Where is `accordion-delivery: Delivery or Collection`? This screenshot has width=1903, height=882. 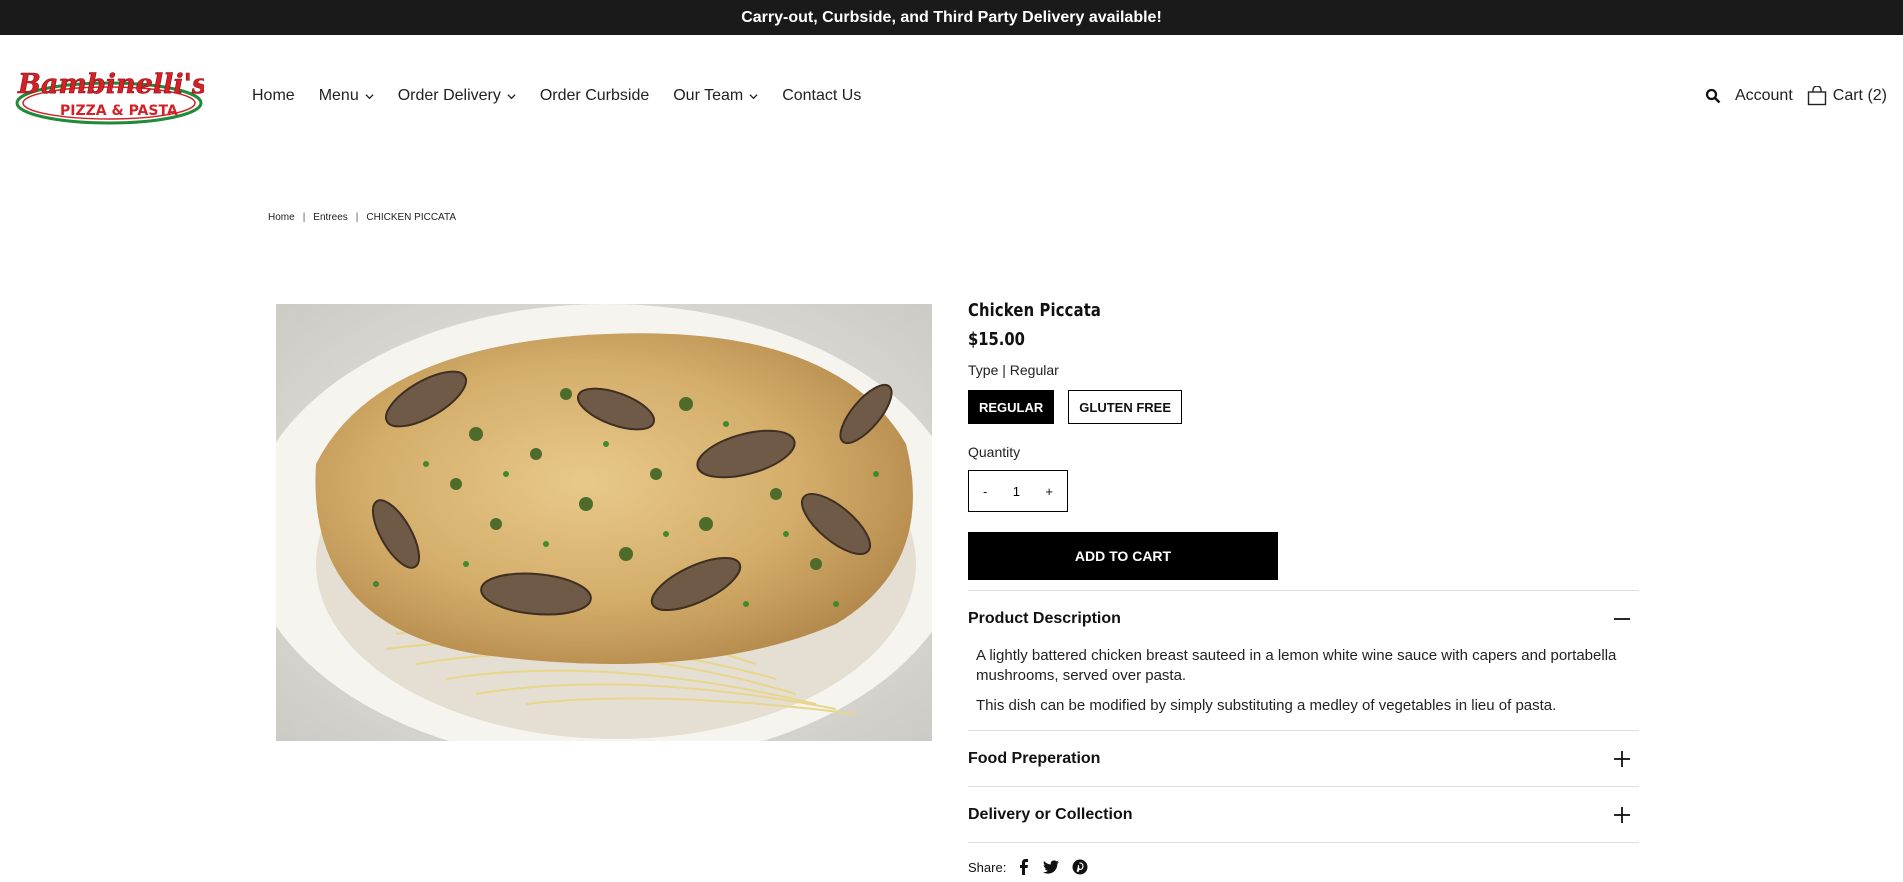
accordion-delivery: Delivery or Collection is located at coordinates (1303, 815).